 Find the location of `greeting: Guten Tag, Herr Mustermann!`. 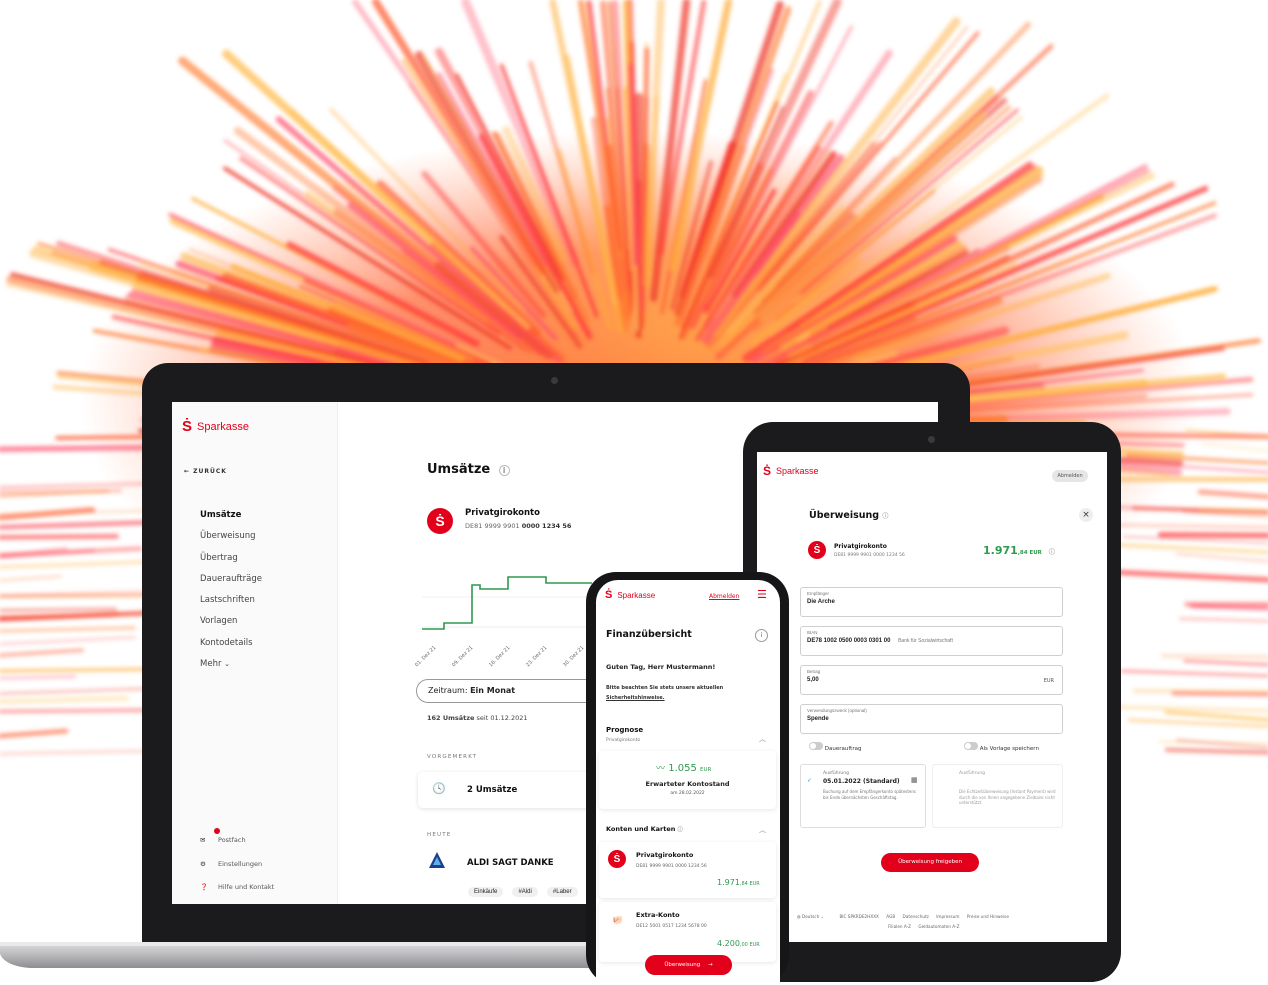

greeting: Guten Tag, Herr Mustermann! is located at coordinates (661, 667).